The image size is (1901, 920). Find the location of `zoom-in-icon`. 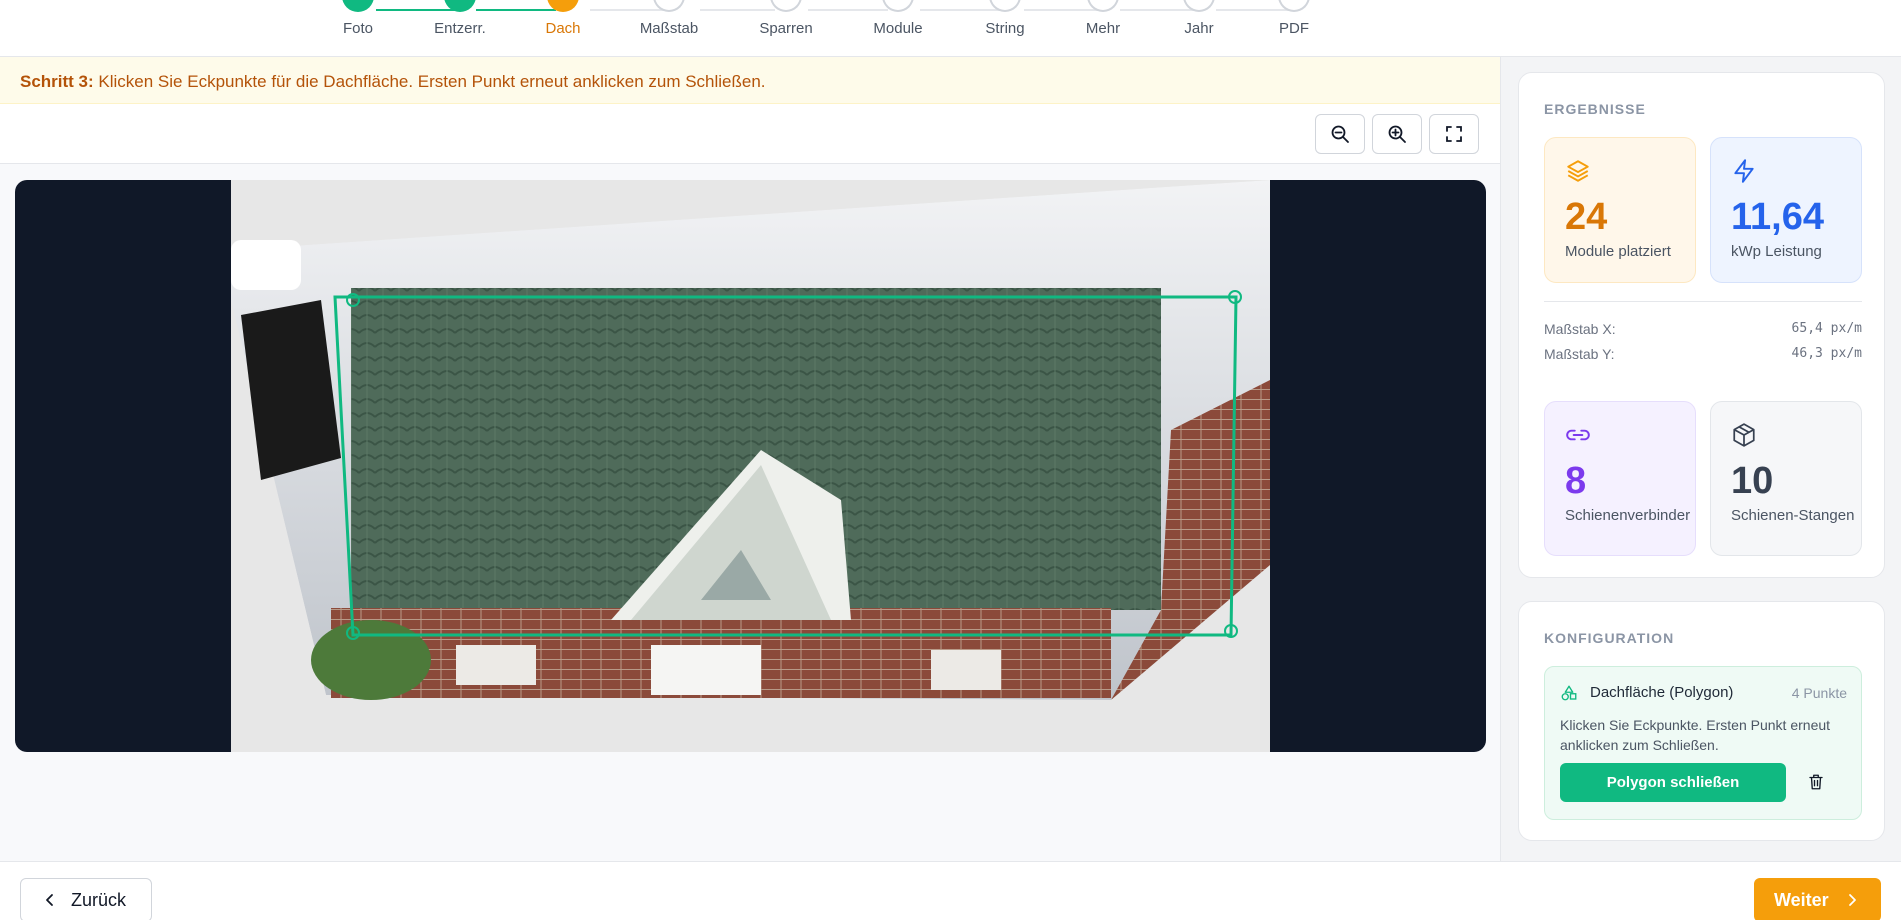

zoom-in-icon is located at coordinates (1397, 134).